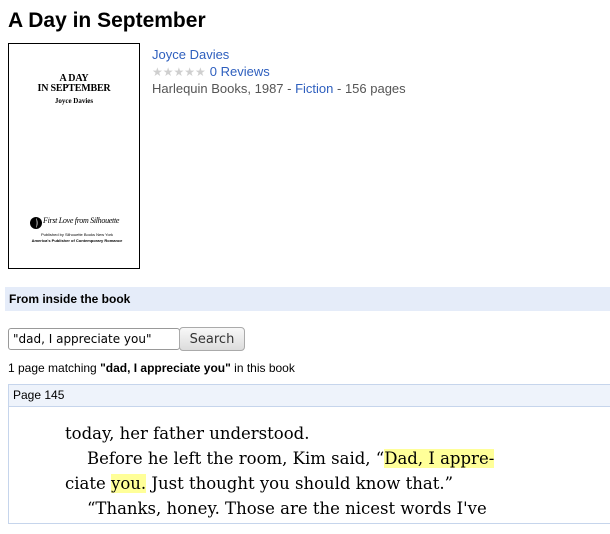 The width and height of the screenshot is (610, 534). What do you see at coordinates (190, 54) in the screenshot?
I see `author-link: Joyce Davies` at bounding box center [190, 54].